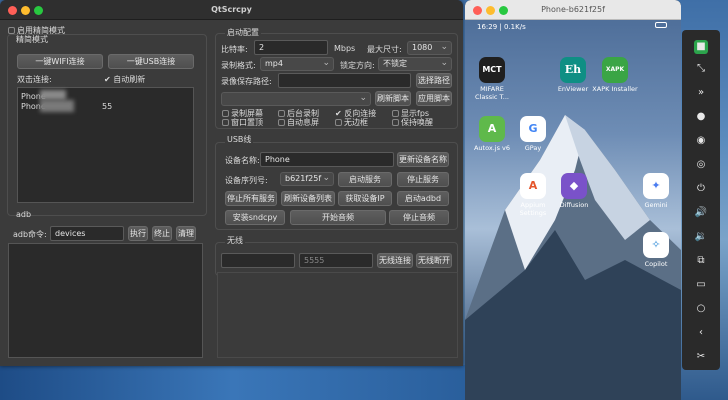 This screenshot has width=728, height=400. Describe the element at coordinates (30, 234) in the screenshot. I see `adb-command-label: adb命令:` at that location.